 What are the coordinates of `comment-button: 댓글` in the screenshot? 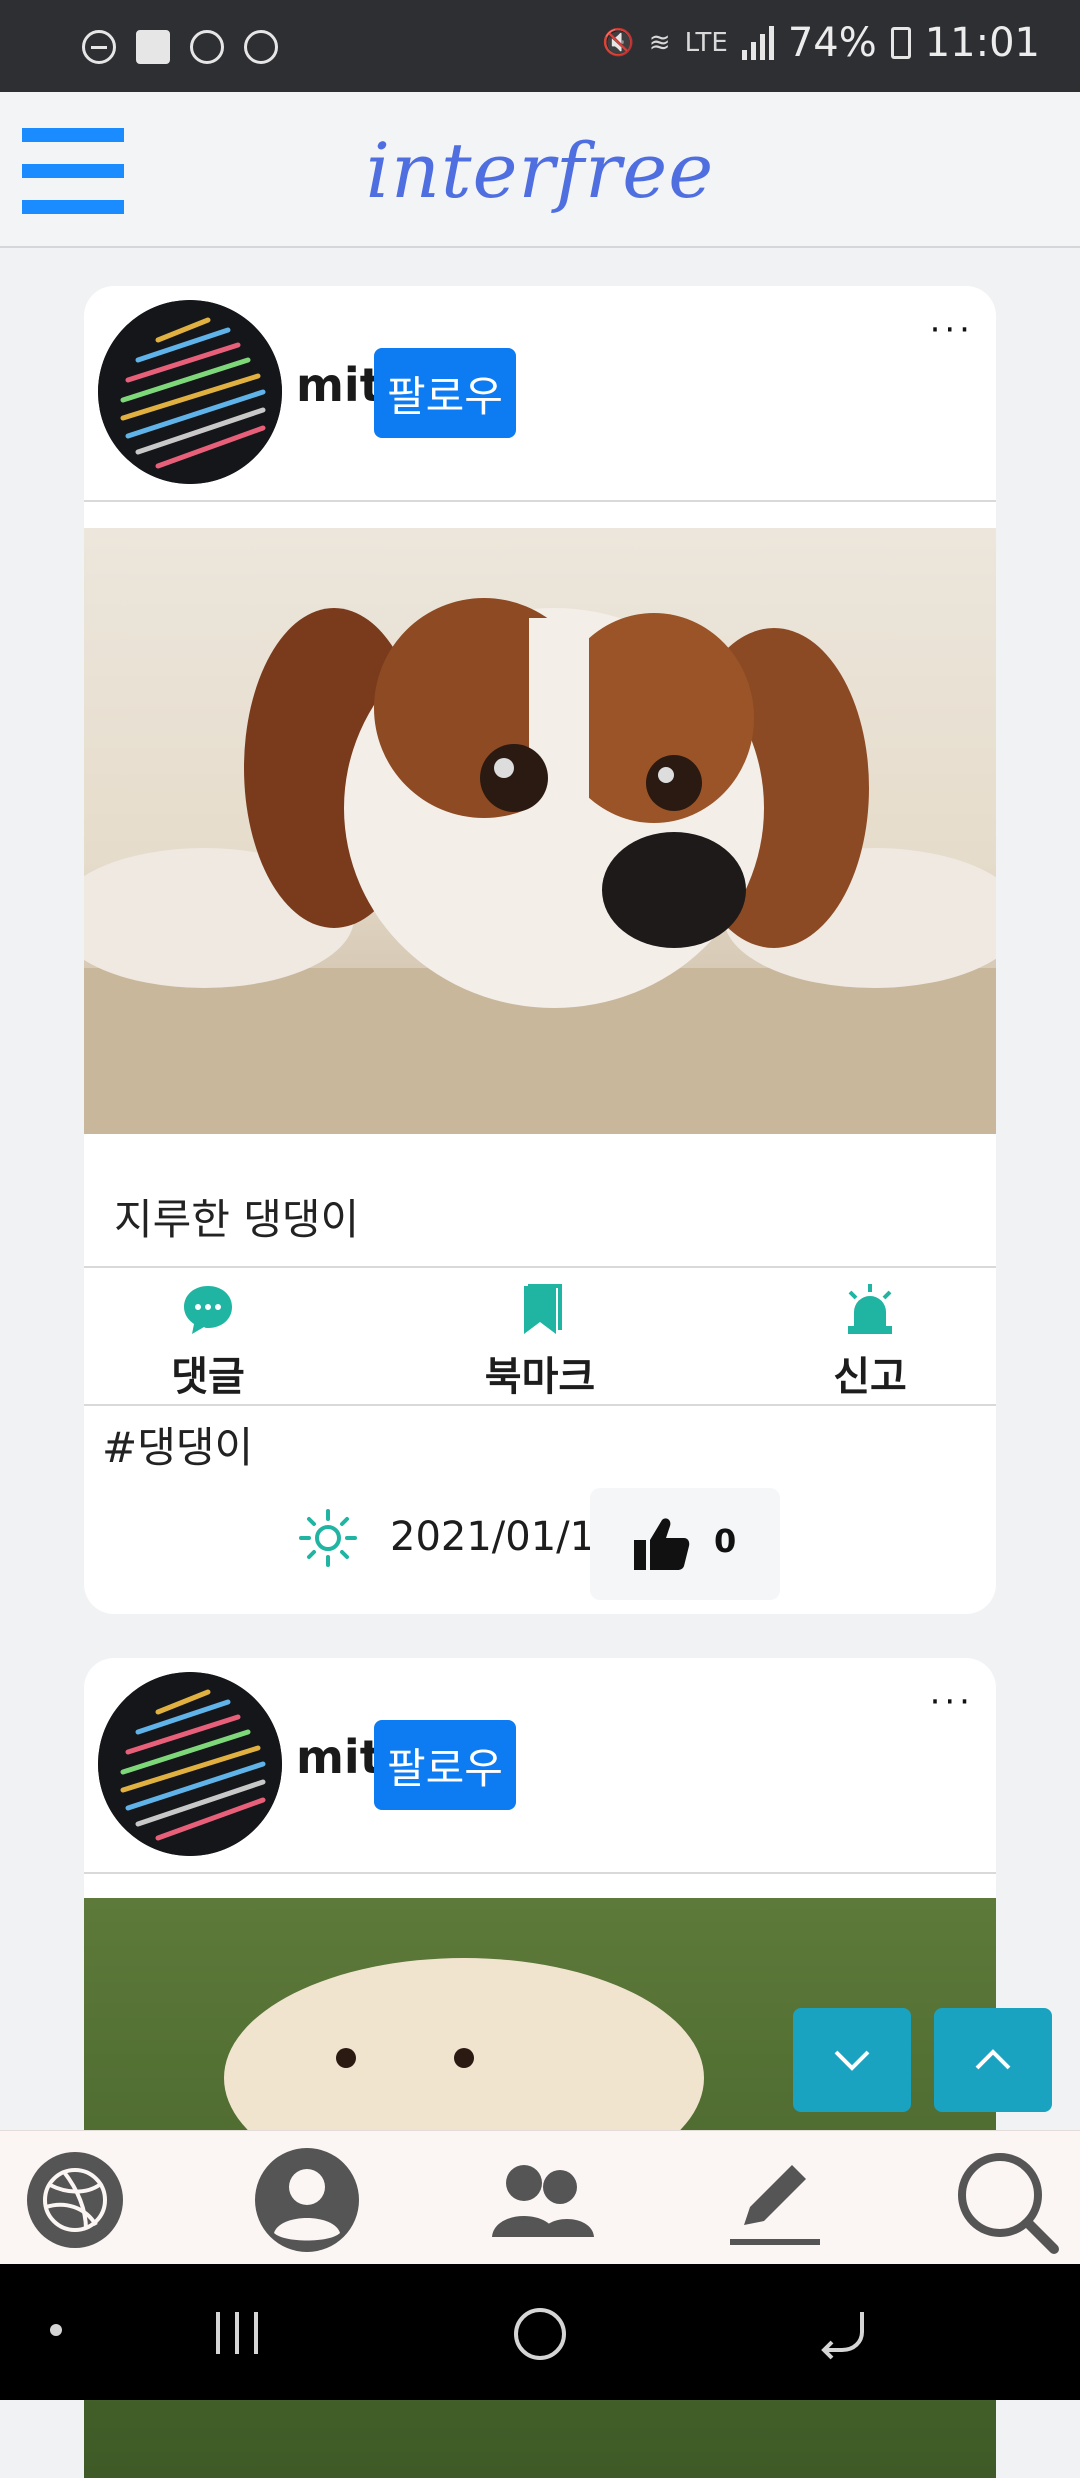 It's located at (208, 1342).